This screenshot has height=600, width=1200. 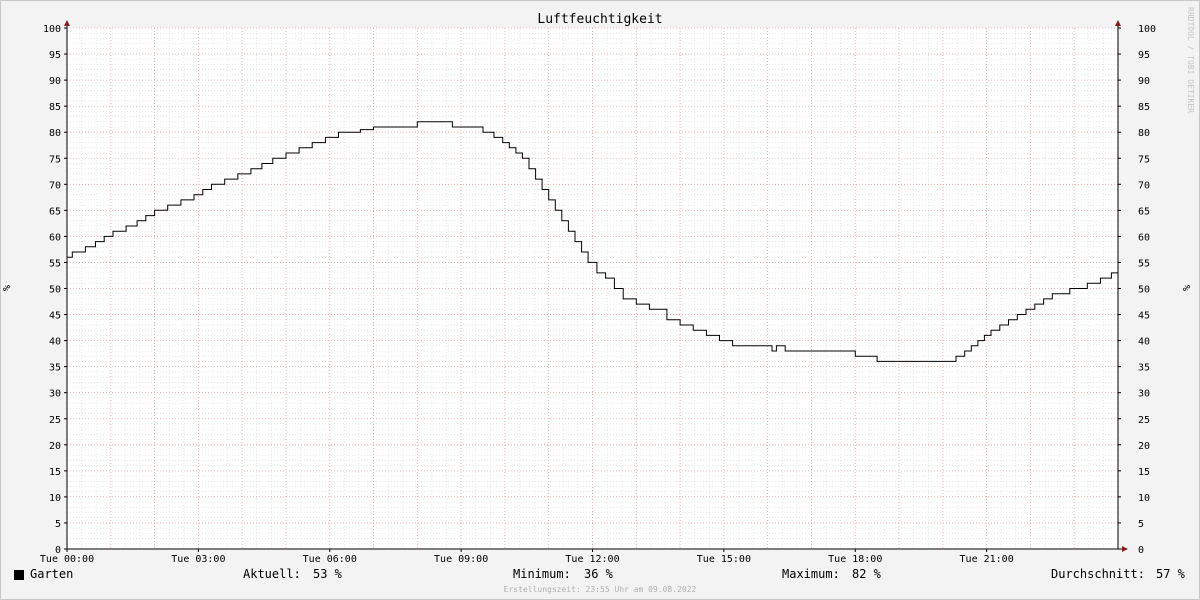 I want to click on legend-avg-value: 57 %, so click(x=1170, y=574).